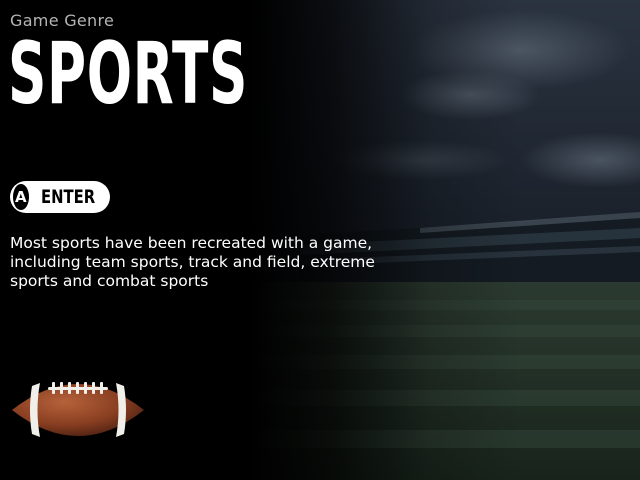  I want to click on enter-button-label: ENTER, so click(67, 197).